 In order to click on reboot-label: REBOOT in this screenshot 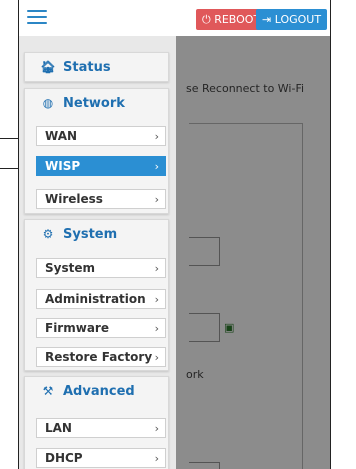, I will do `click(237, 19)`.